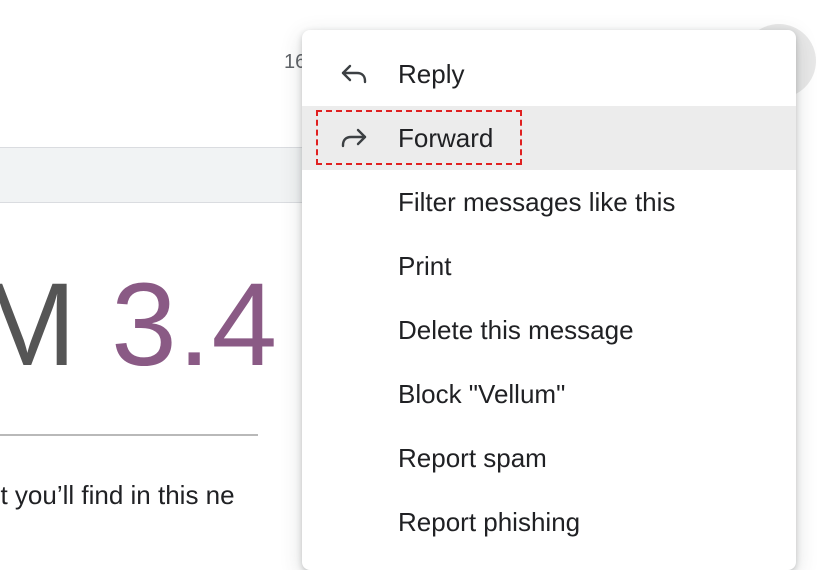 This screenshot has height=570, width=824. I want to click on email-body-text: nt you’ll find in this ne, so click(117, 495).